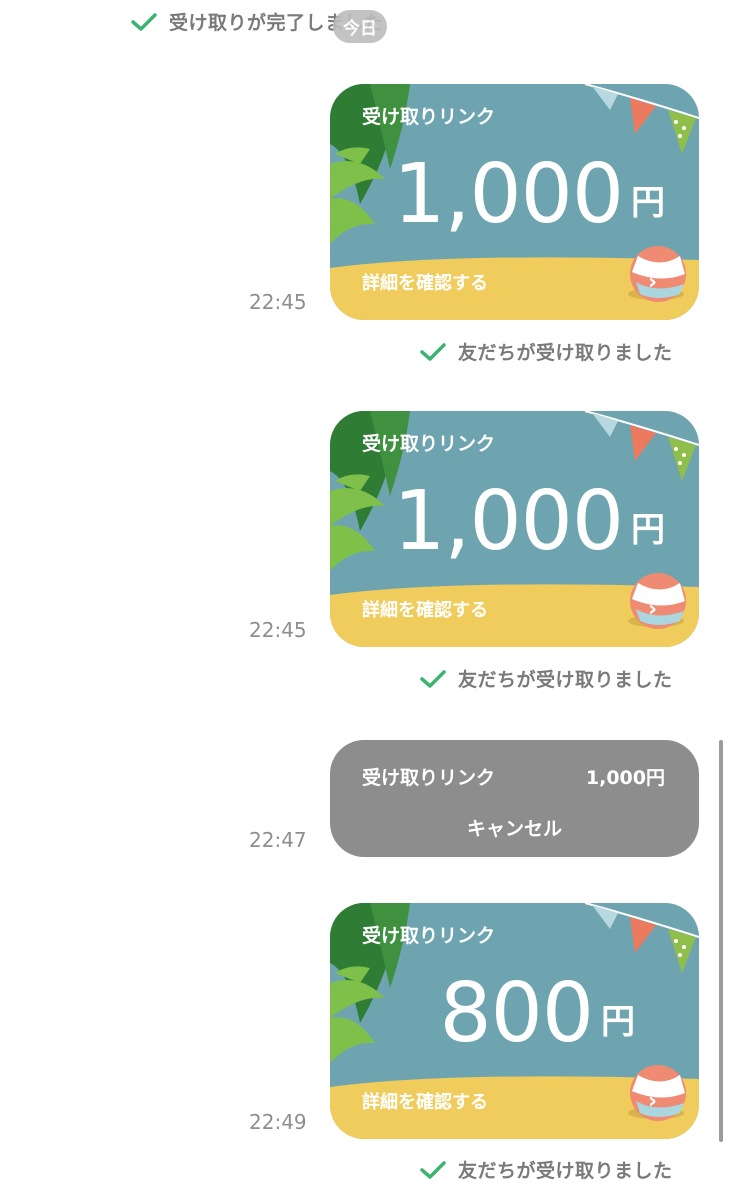  Describe the element at coordinates (514, 798) in the screenshot. I see `cancelled-link-card: 受け取りリンク 1,000円 キャンセル` at that location.